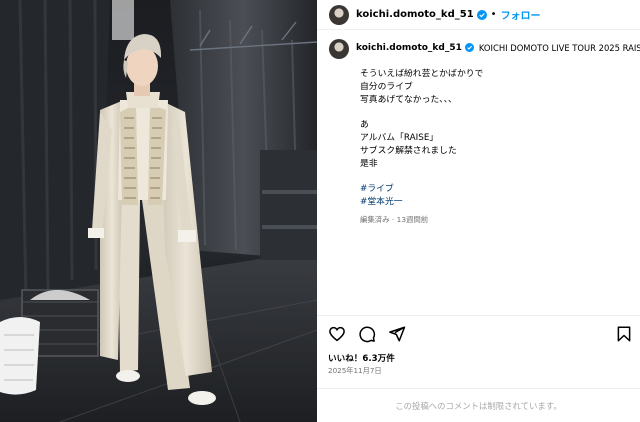  Describe the element at coordinates (521, 14) in the screenshot. I see `follow-button: フォロー` at that location.